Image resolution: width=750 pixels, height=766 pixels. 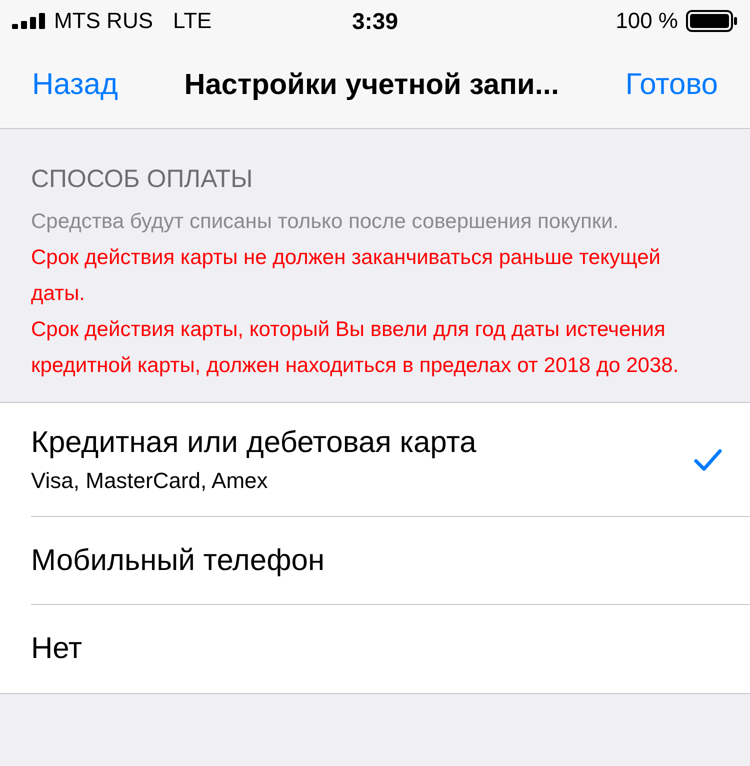 What do you see at coordinates (150, 481) in the screenshot?
I see `option-subtitle: Visa, MasterCard, Amex` at bounding box center [150, 481].